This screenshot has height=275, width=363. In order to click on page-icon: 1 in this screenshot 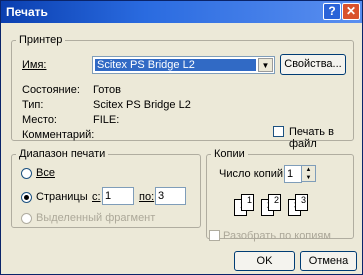, I will do `click(247, 202)`.